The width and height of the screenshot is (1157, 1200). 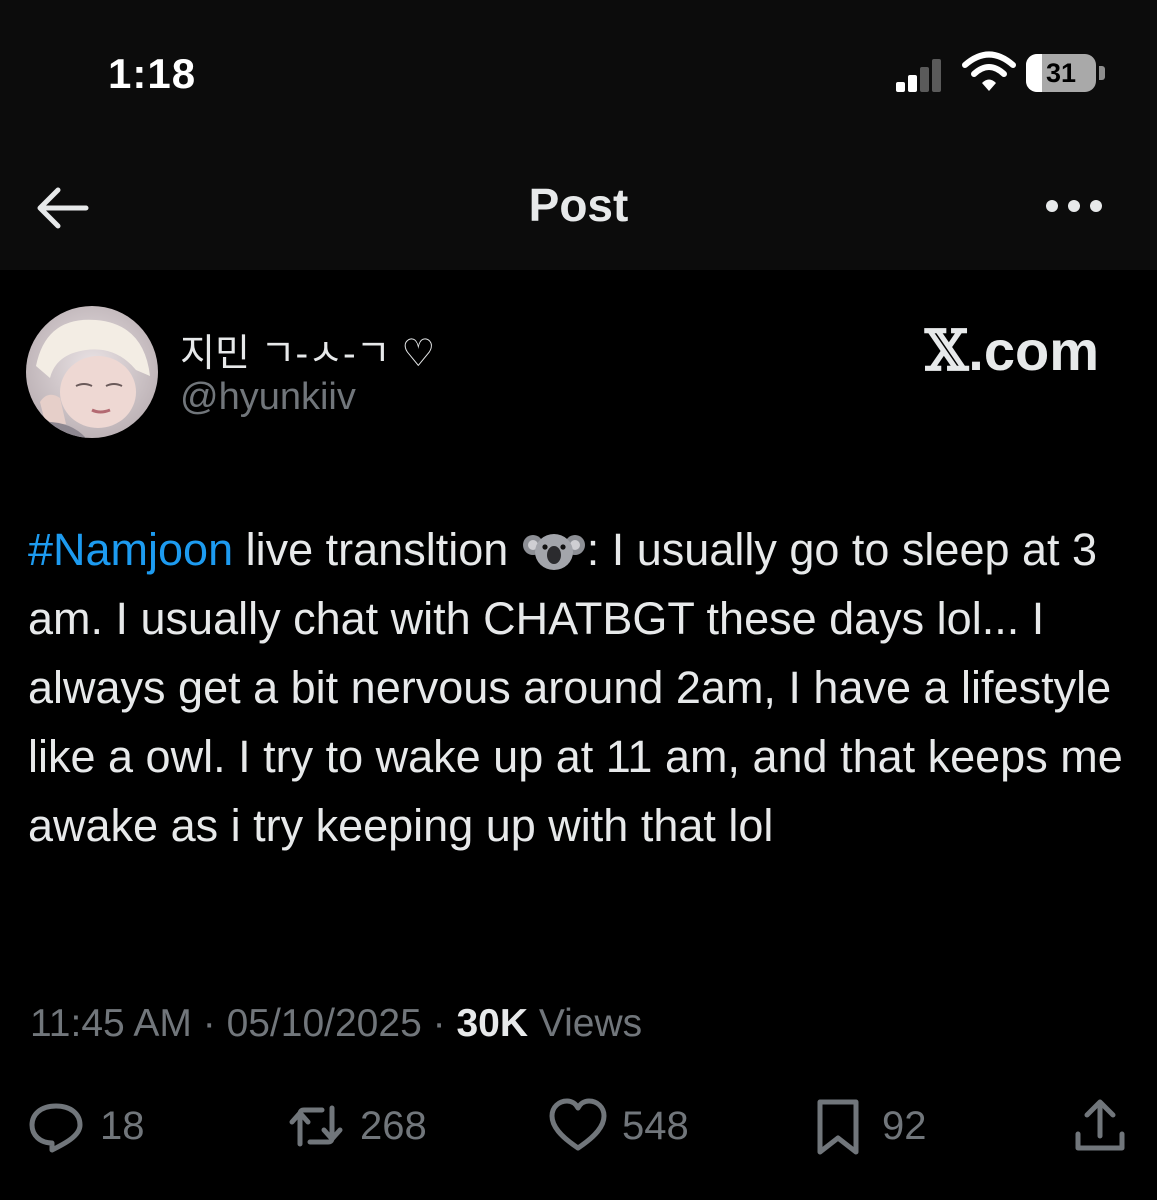 What do you see at coordinates (904, 1125) in the screenshot?
I see `bookmark-count: 92` at bounding box center [904, 1125].